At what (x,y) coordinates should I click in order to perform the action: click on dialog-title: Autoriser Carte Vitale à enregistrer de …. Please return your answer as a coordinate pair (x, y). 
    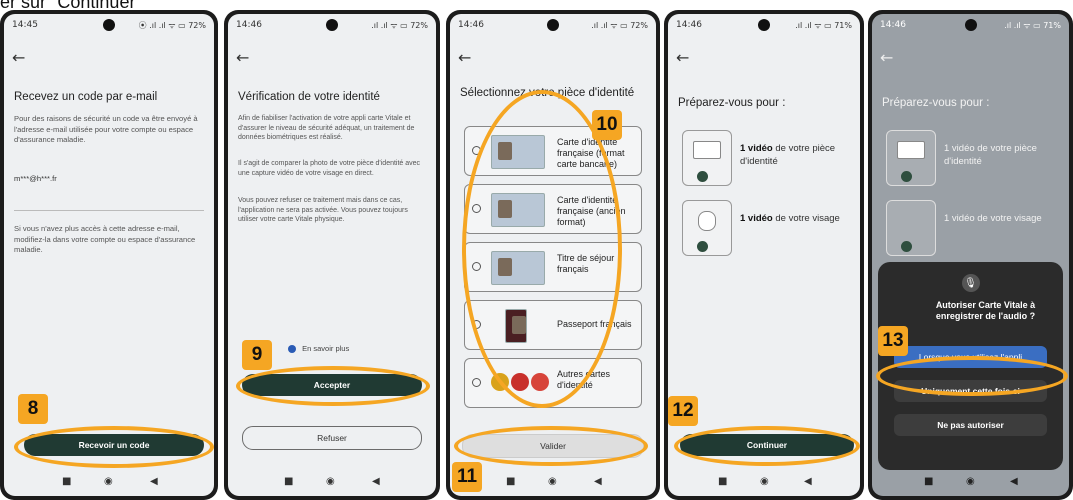
    Looking at the image, I should click on (985, 310).